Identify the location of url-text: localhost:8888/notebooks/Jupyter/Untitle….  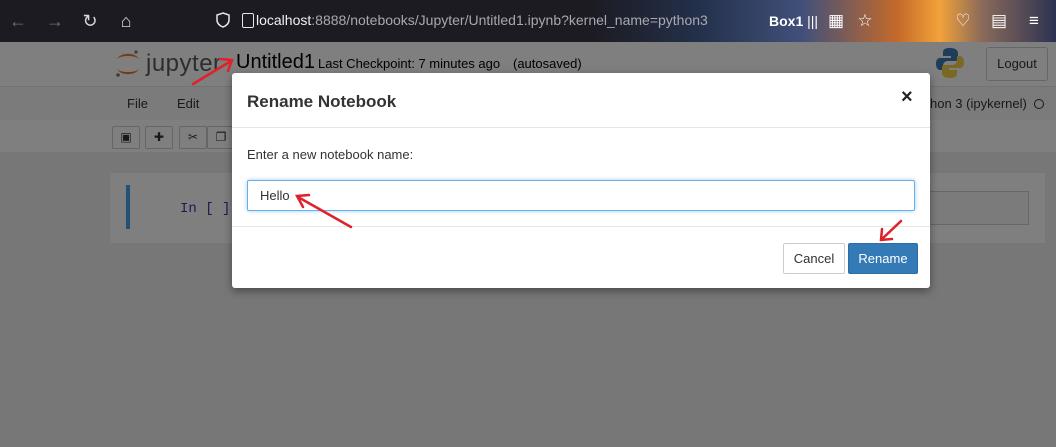
(482, 20).